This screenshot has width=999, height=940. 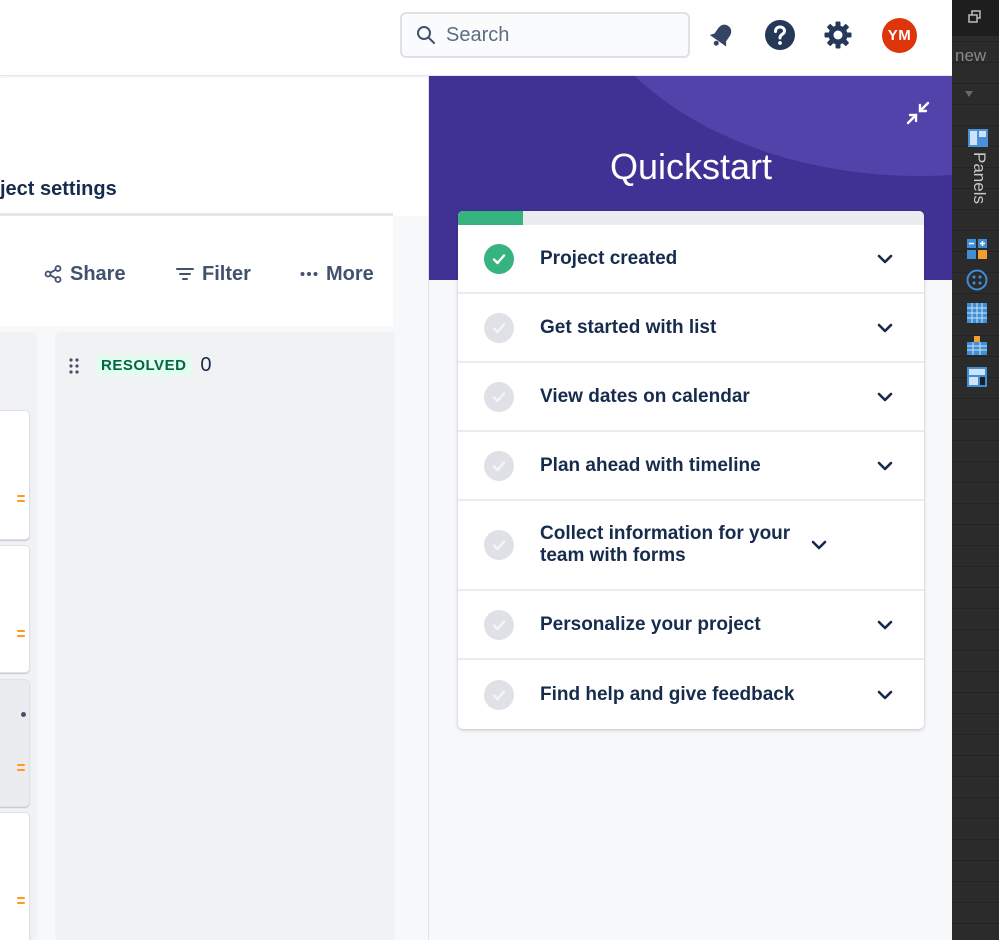 What do you see at coordinates (53, 274) in the screenshot?
I see `share-icon` at bounding box center [53, 274].